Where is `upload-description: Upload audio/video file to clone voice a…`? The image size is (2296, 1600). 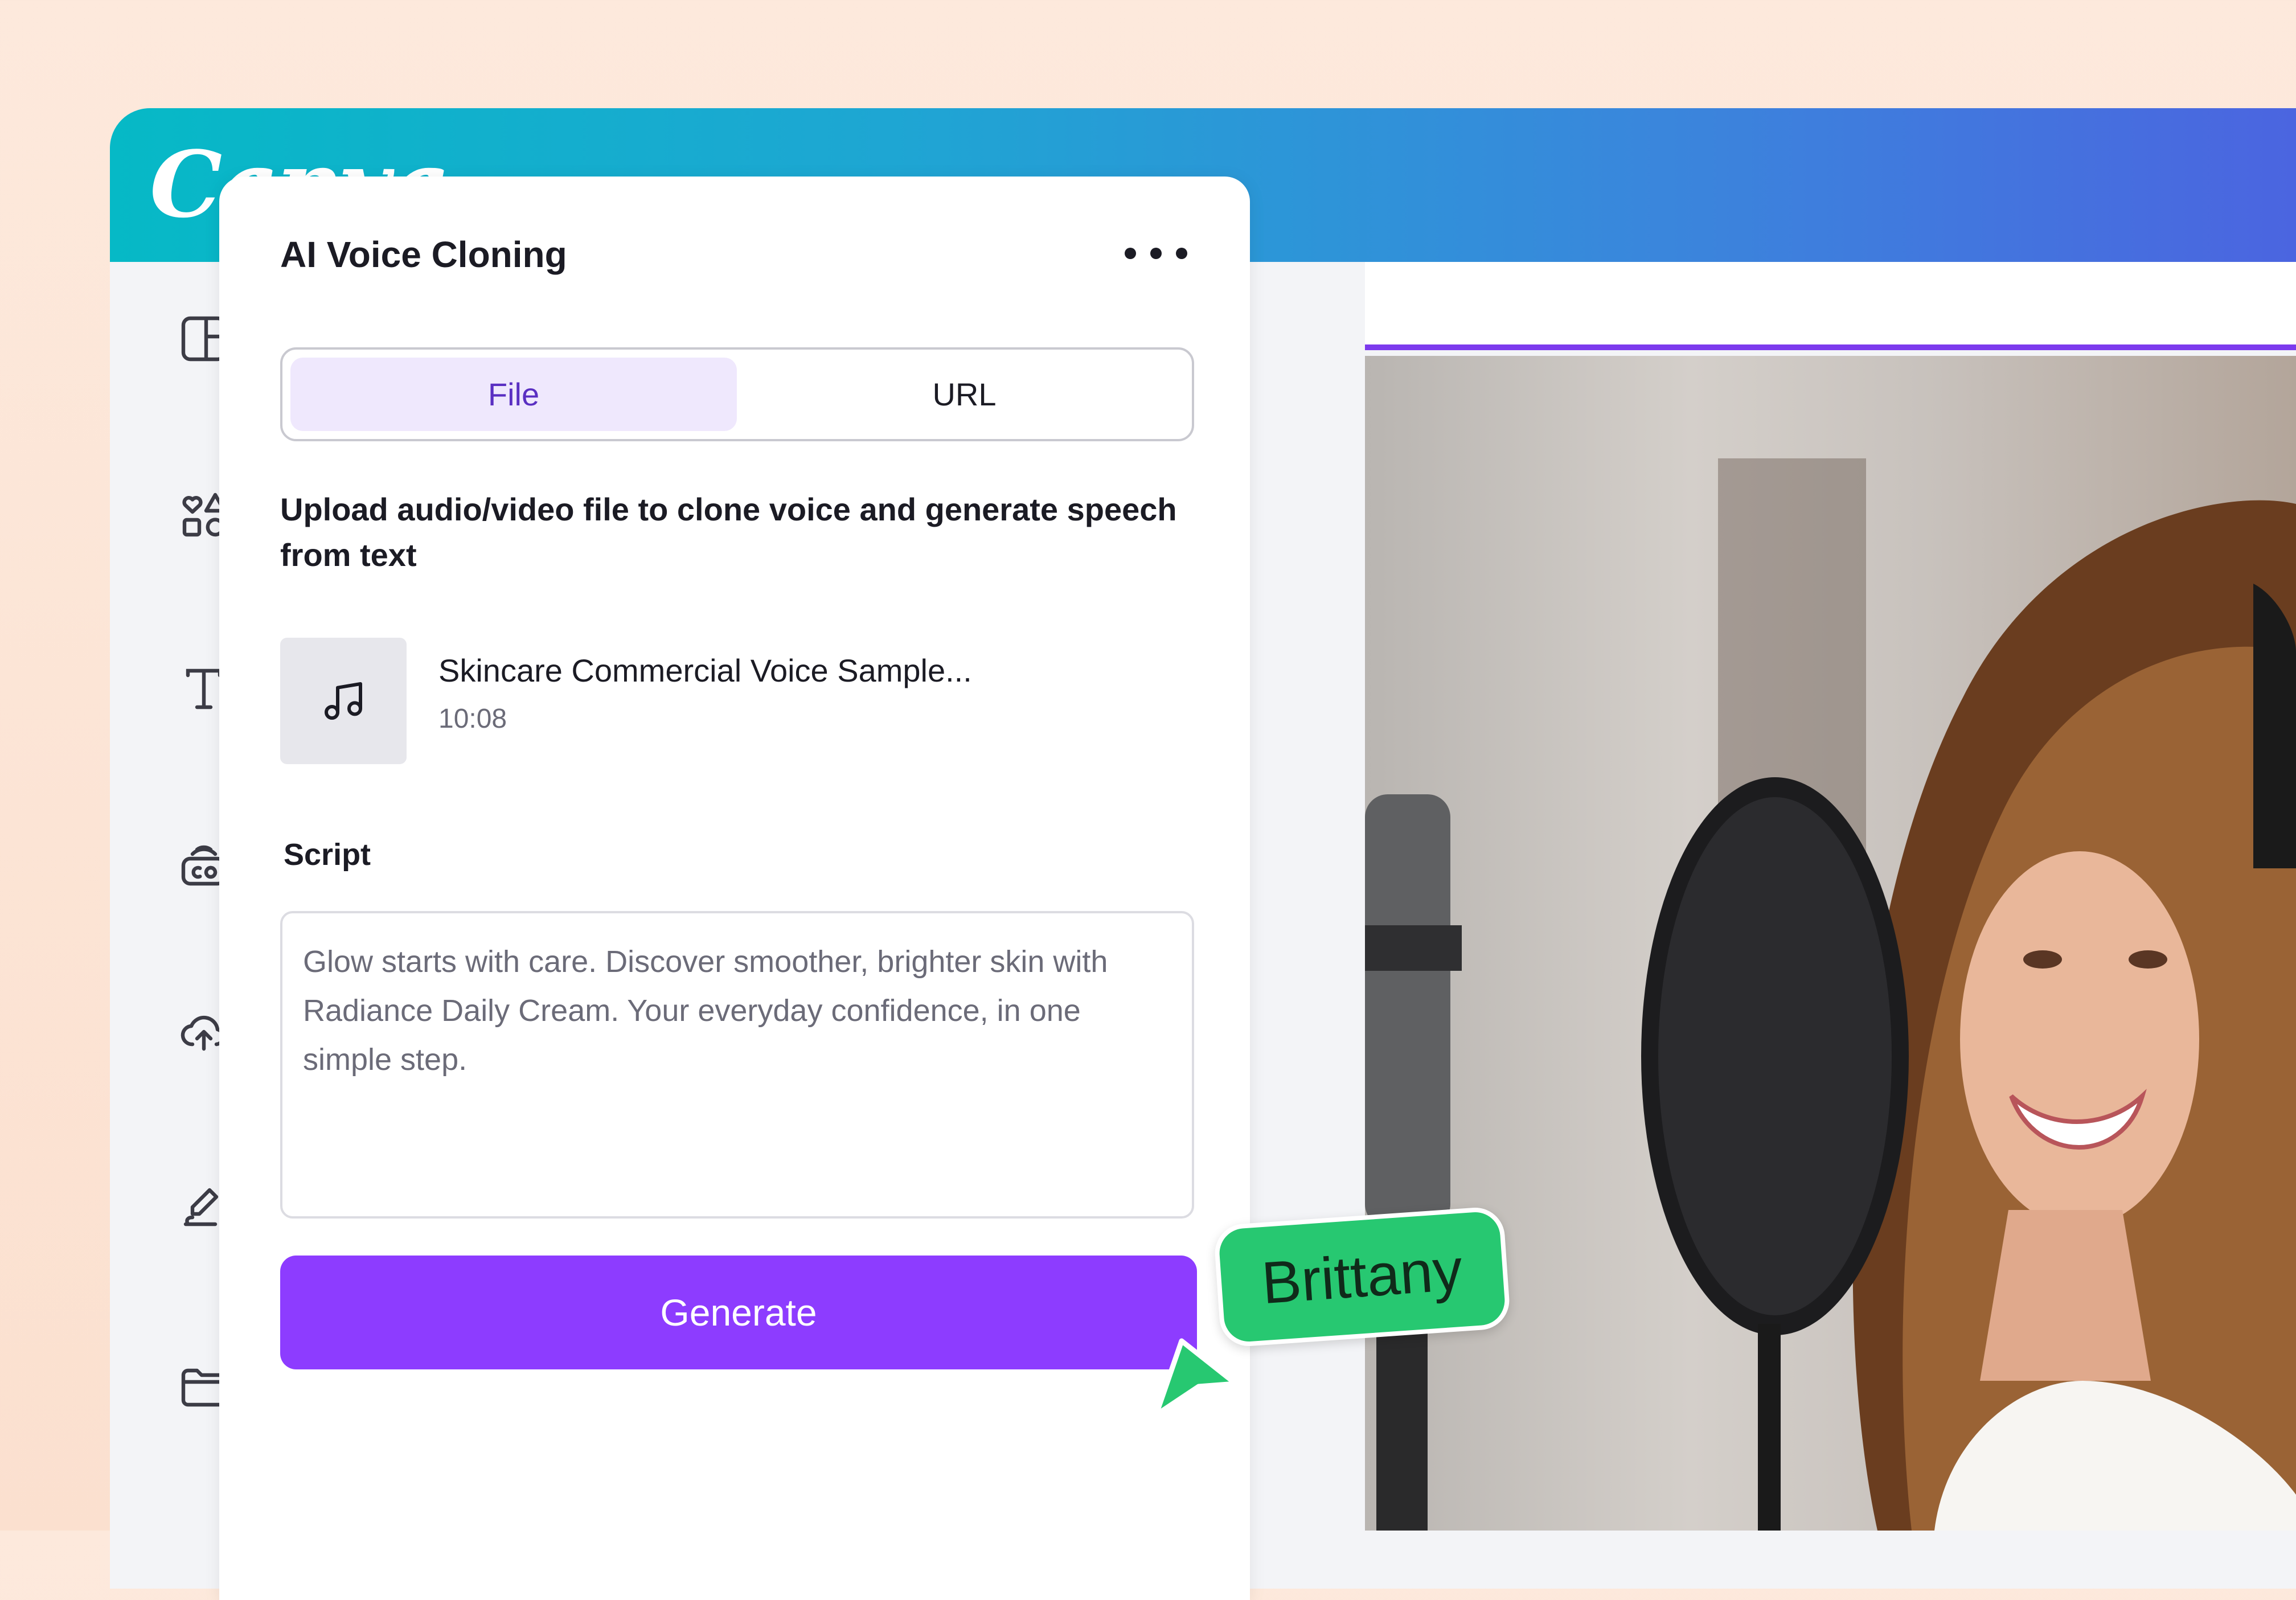
upload-description: Upload audio/video file to clone voice a… is located at coordinates (728, 532).